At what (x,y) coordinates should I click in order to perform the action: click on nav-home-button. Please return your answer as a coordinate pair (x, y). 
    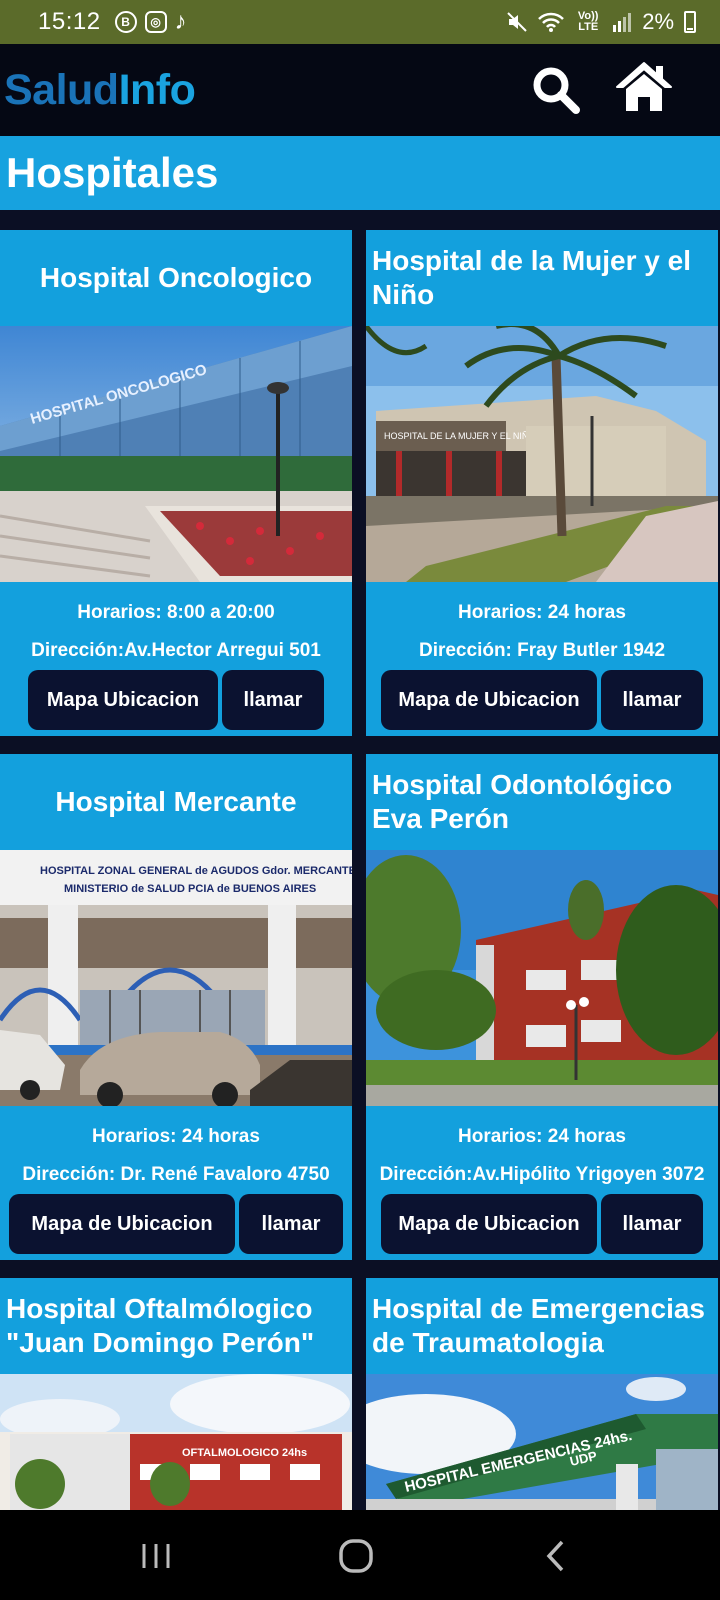
    Looking at the image, I should click on (356, 1556).